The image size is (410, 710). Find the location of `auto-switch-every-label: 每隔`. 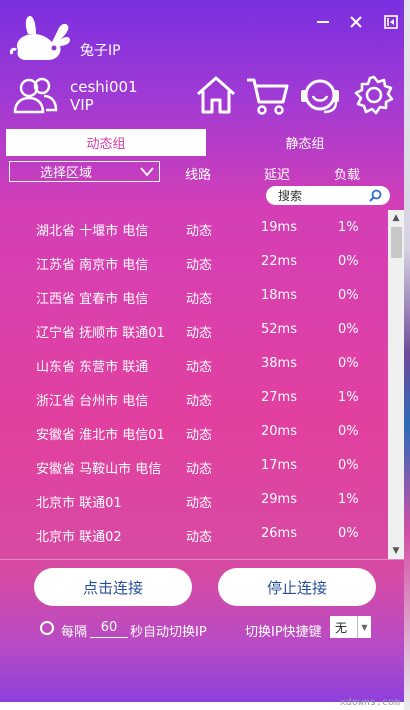

auto-switch-every-label: 每隔 is located at coordinates (74, 632).